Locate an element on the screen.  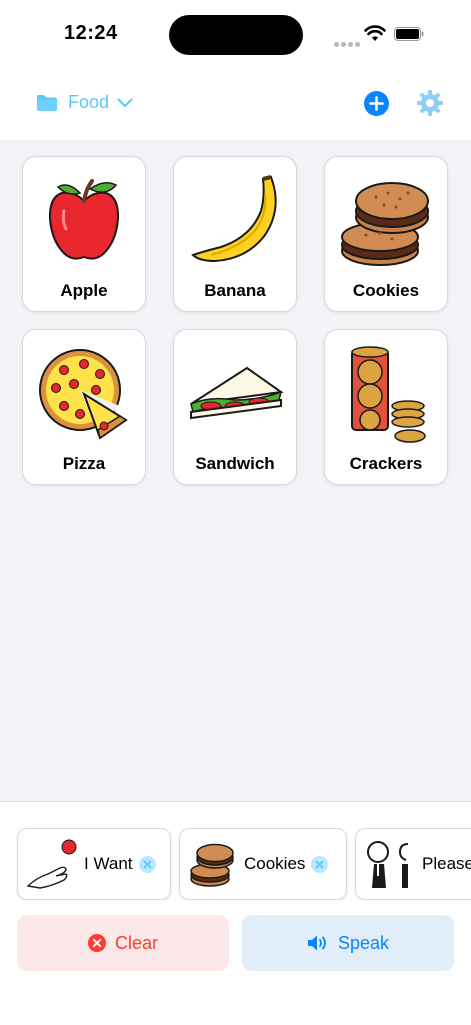
tile-sandwich: Sandwich is located at coordinates (235, 407).